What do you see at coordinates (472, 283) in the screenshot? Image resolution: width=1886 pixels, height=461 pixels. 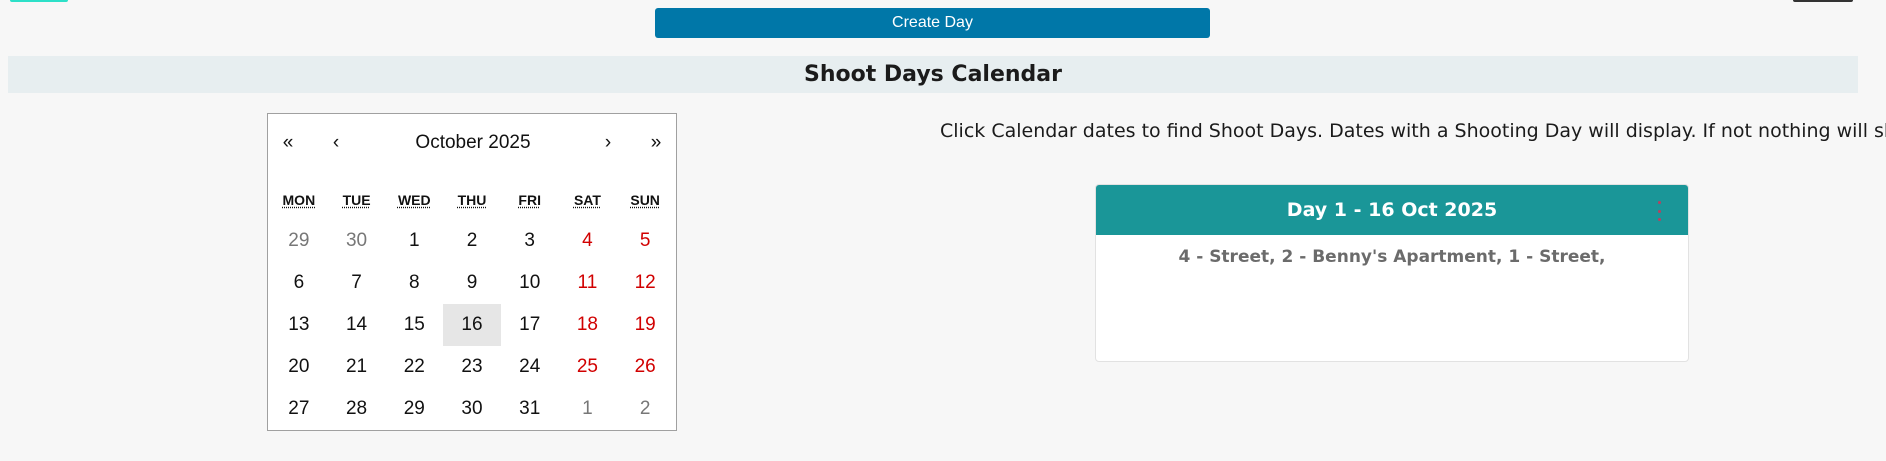 I see `calendar-day: 9` at bounding box center [472, 283].